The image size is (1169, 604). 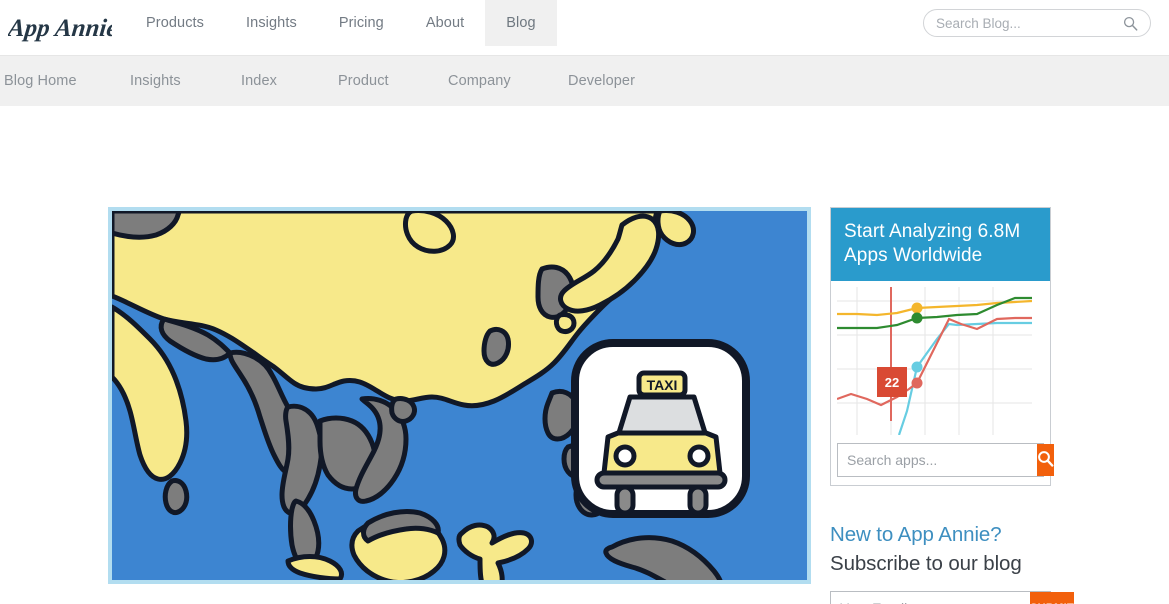 I want to click on subnav-label: Index, so click(x=259, y=81).